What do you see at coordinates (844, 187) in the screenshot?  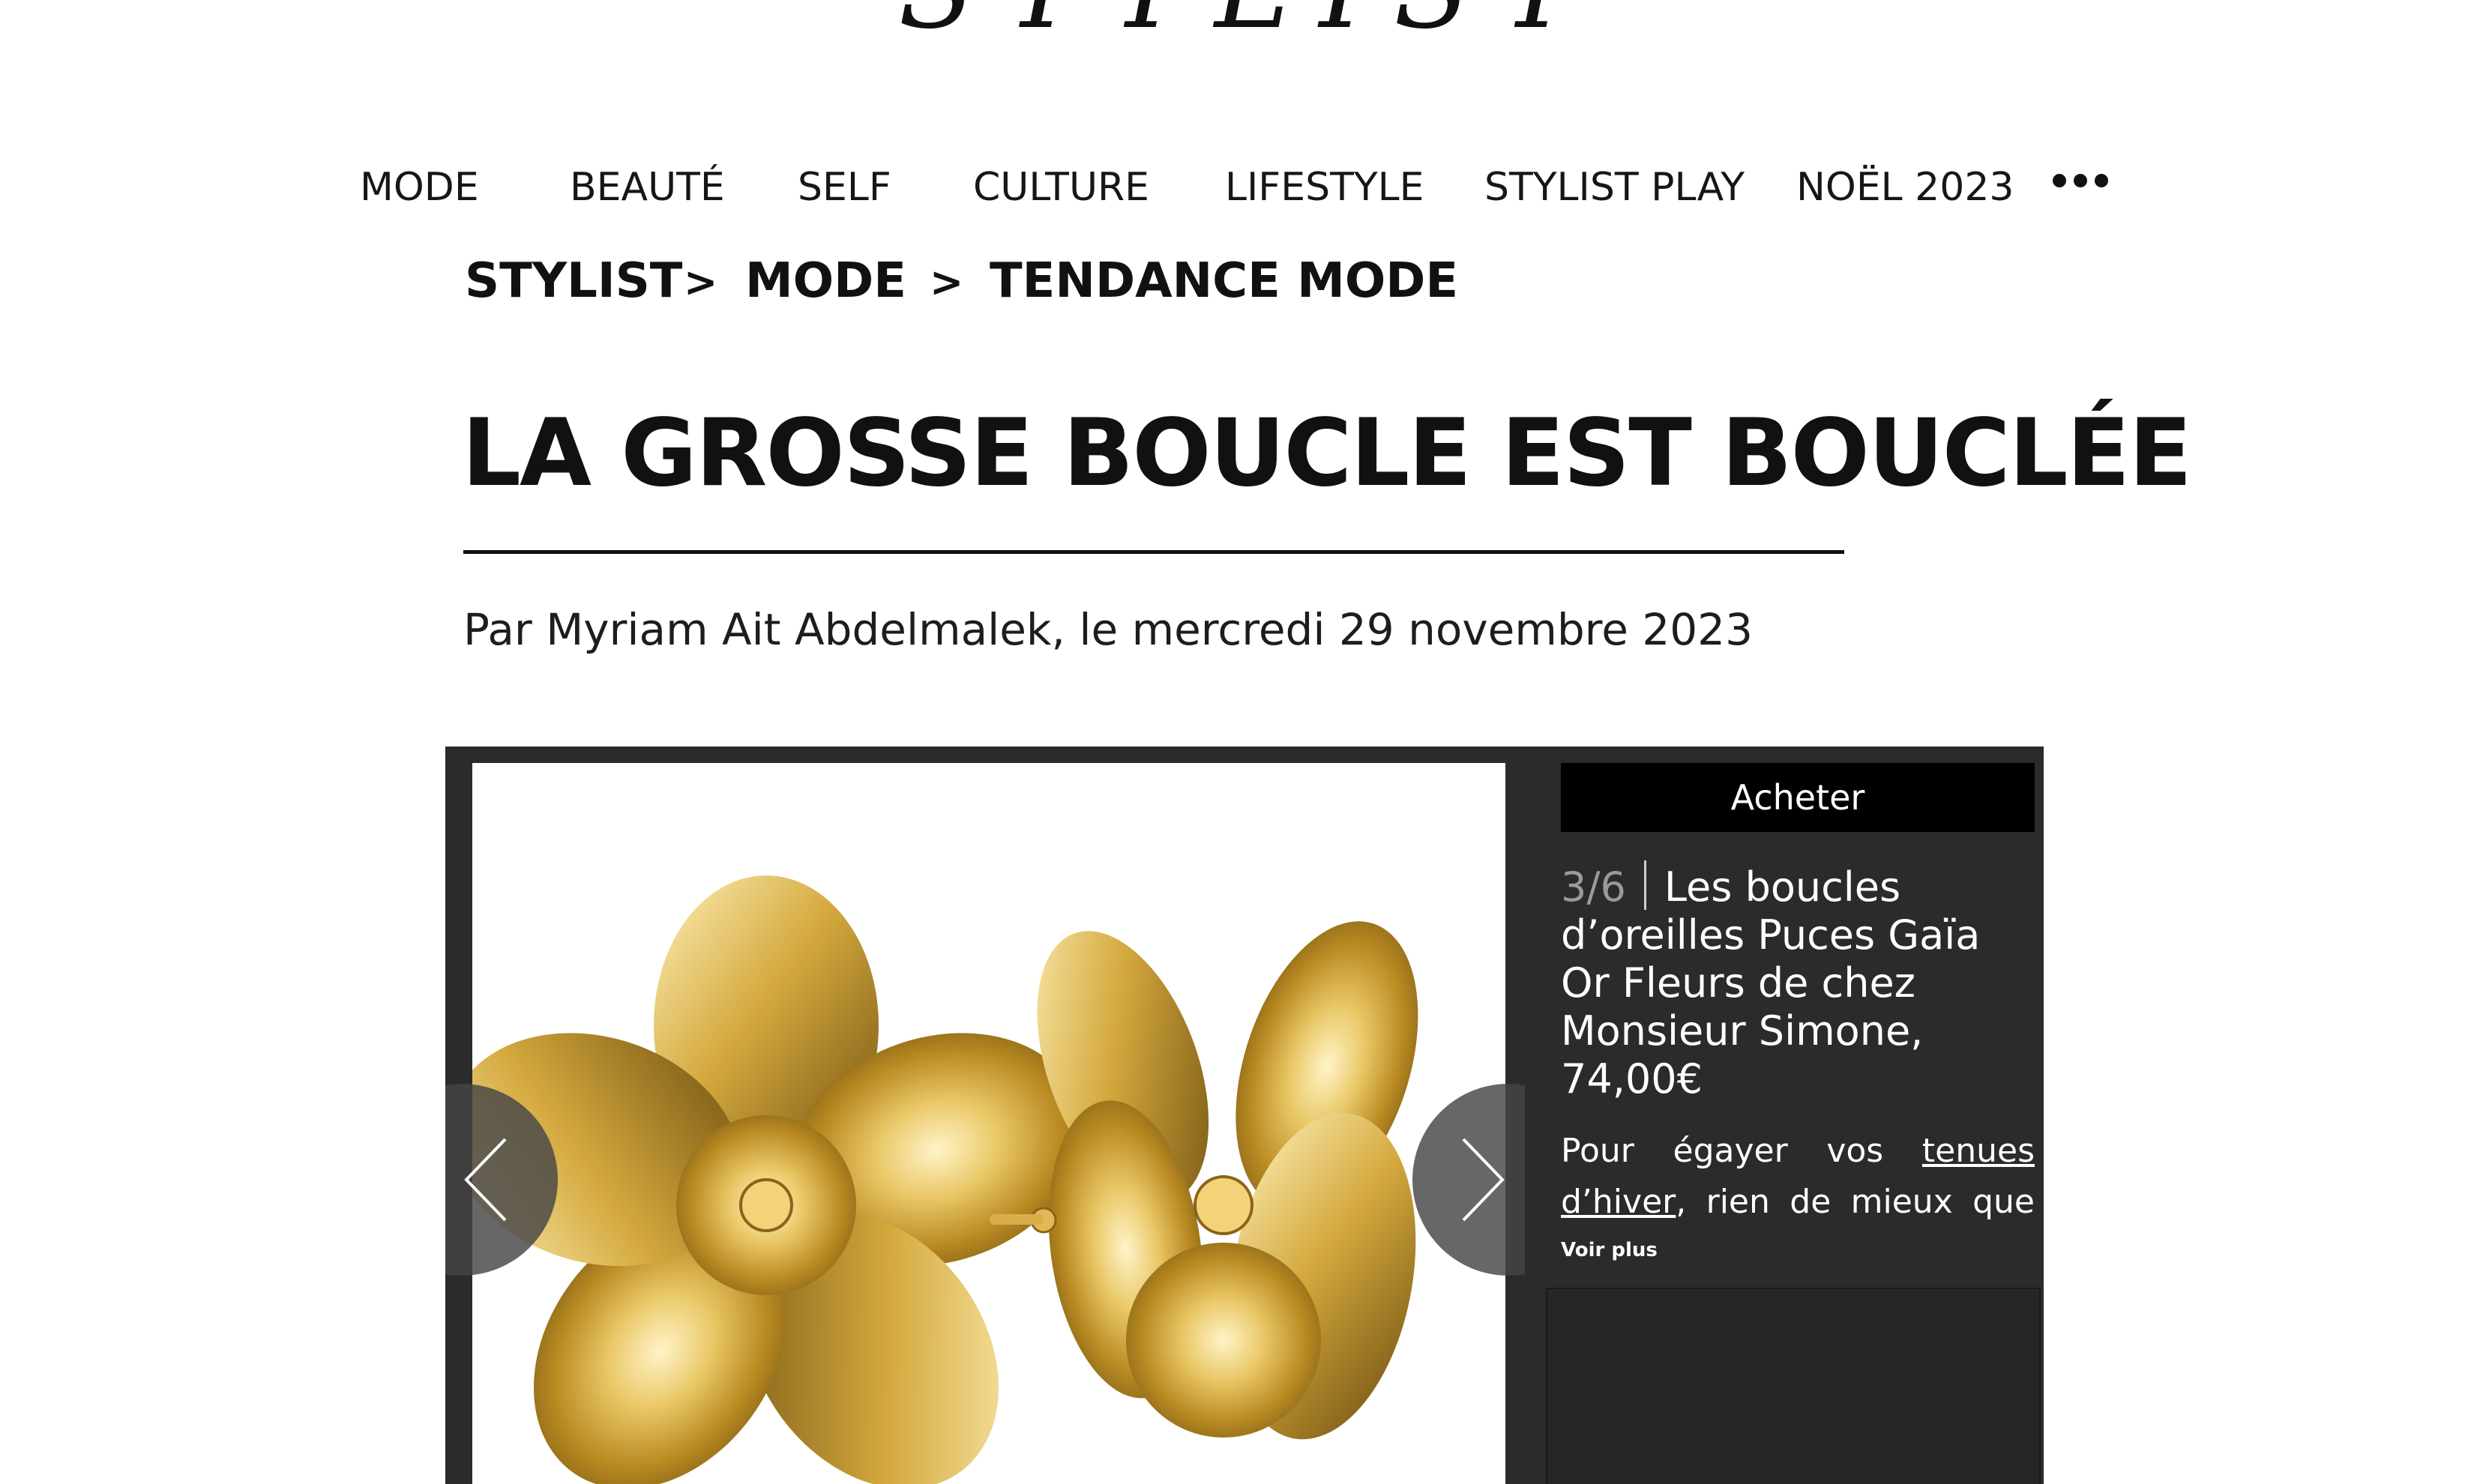 I see `nav-item-self: SELF` at bounding box center [844, 187].